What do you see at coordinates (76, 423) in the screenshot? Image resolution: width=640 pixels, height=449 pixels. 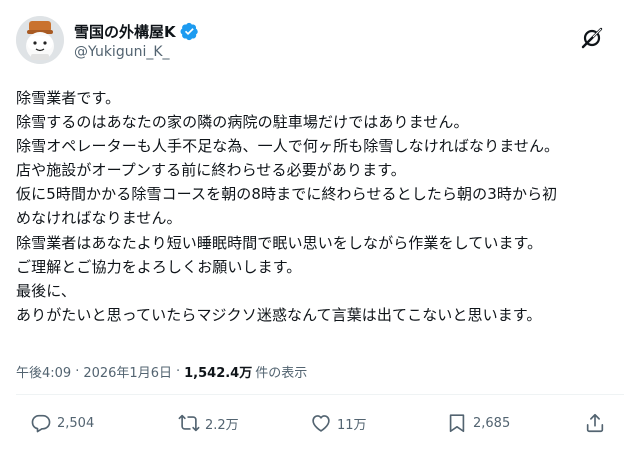 I see `reply-count: 2,504` at bounding box center [76, 423].